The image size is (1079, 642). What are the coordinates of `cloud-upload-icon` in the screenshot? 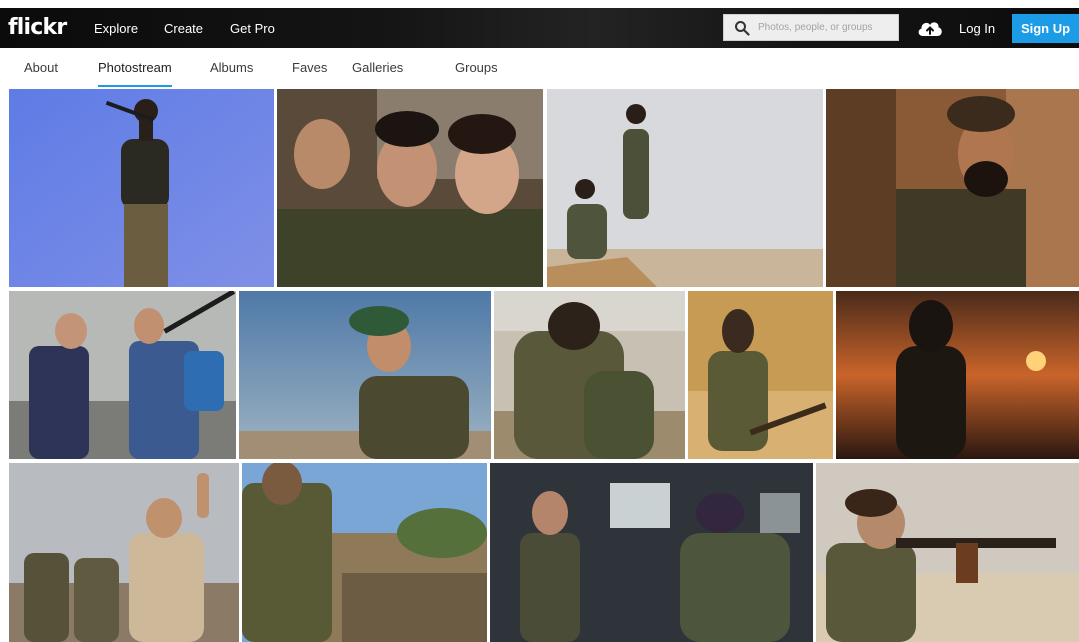 It's located at (930, 28).